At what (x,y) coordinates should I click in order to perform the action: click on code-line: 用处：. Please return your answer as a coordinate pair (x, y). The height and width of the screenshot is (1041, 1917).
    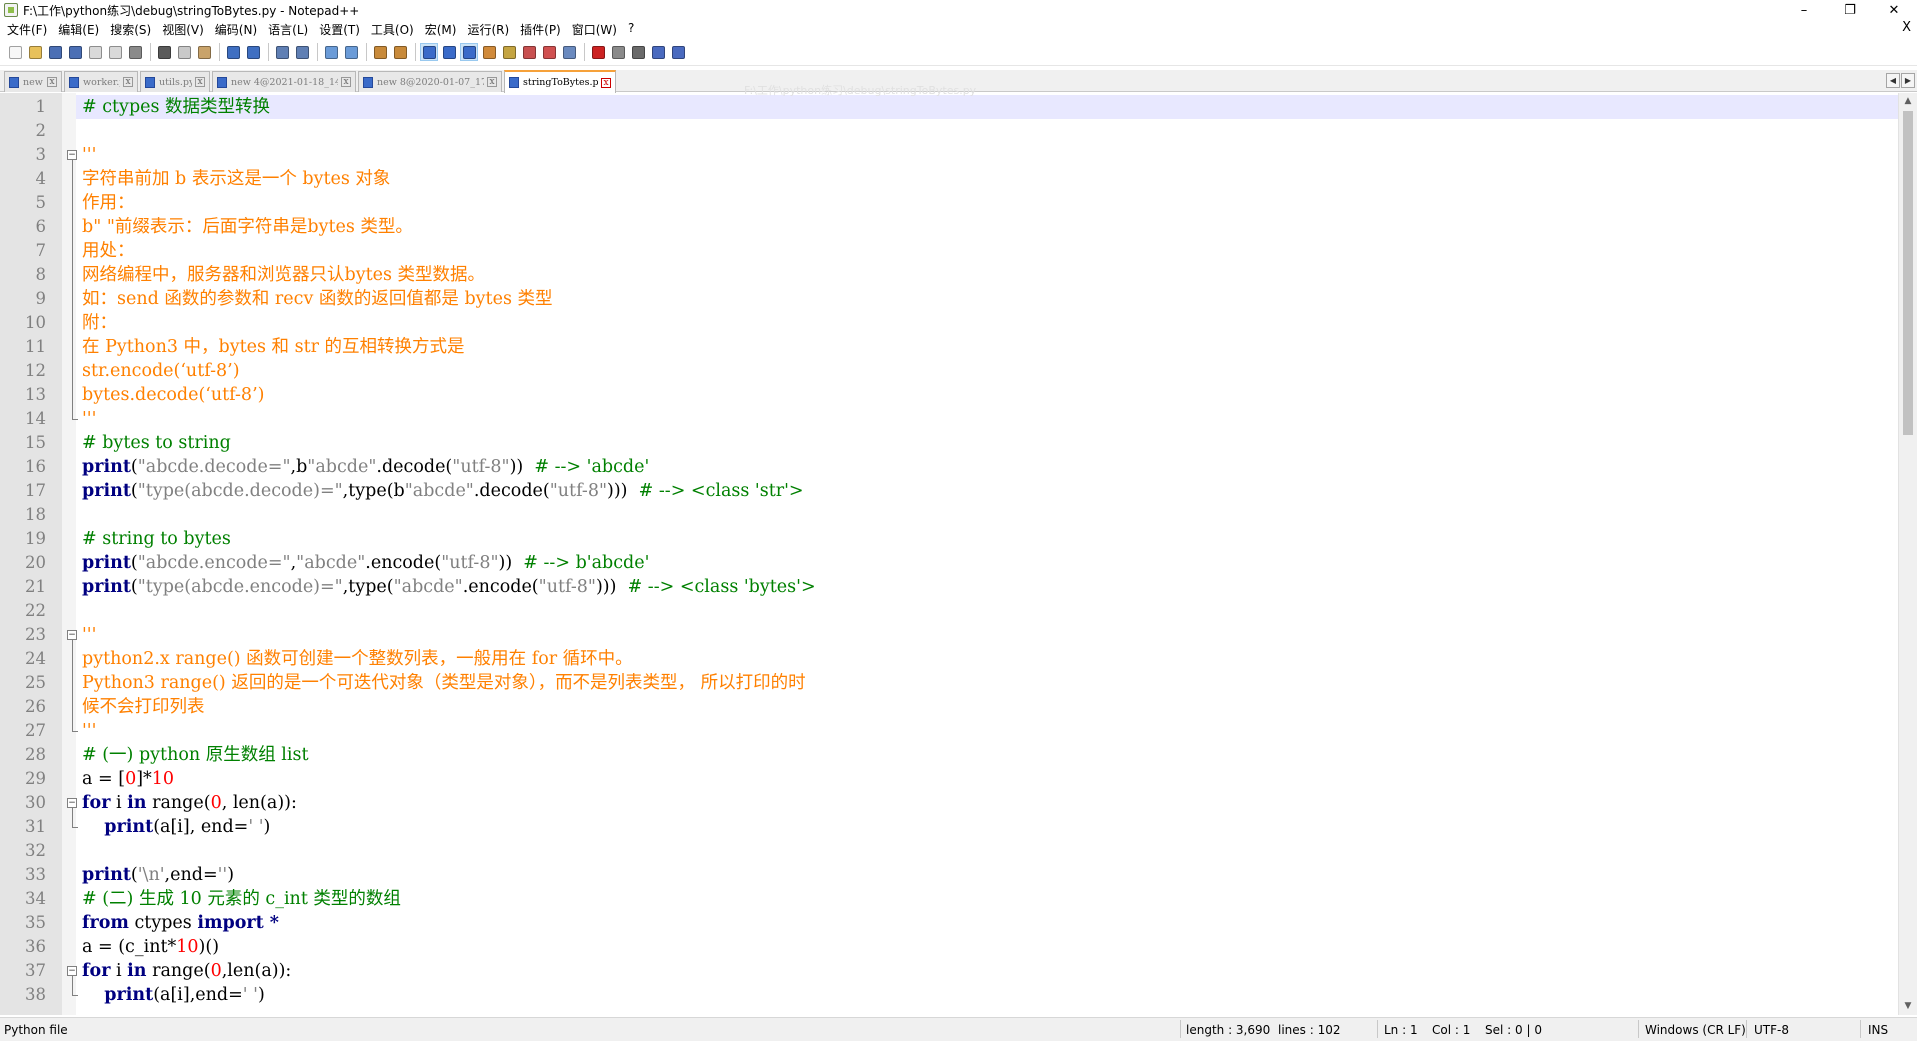
    Looking at the image, I should click on (108, 251).